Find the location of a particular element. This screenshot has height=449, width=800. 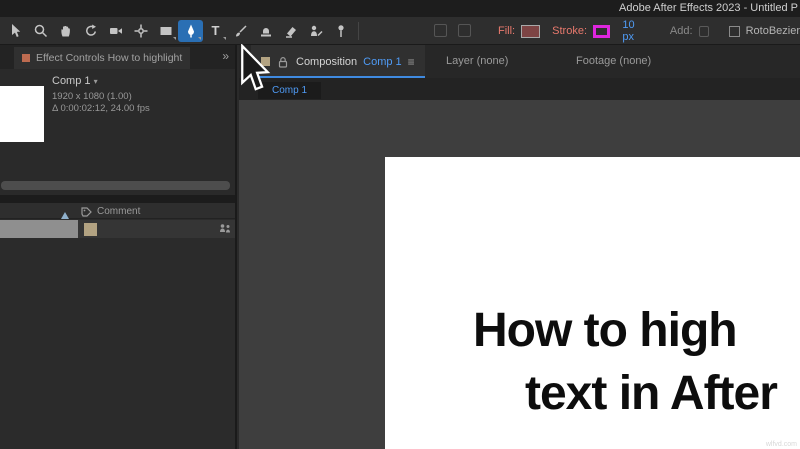

text-tool: T is located at coordinates (215, 31).